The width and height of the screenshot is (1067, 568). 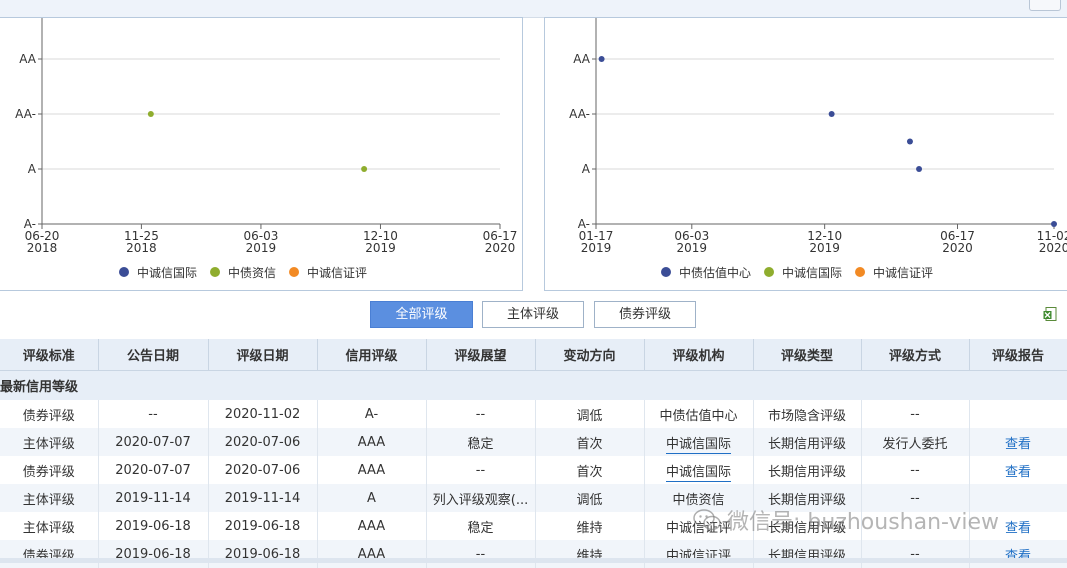 What do you see at coordinates (589, 416) in the screenshot?
I see `cell-change-direction-text: 调低` at bounding box center [589, 416].